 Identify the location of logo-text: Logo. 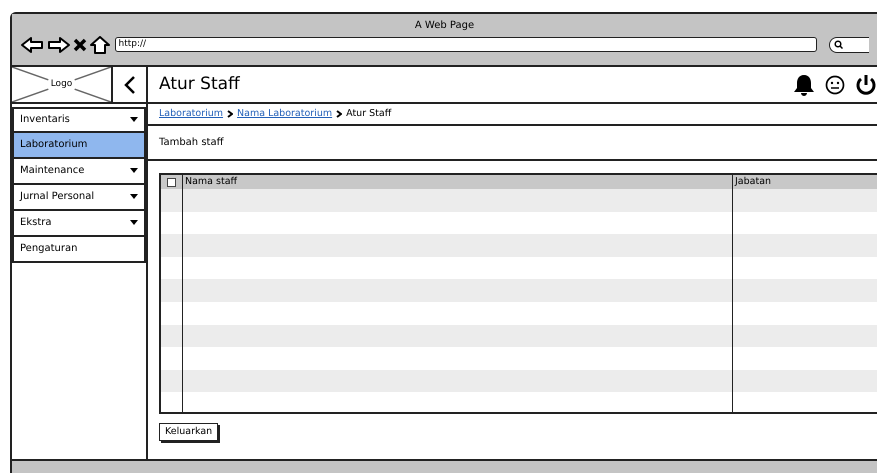
(61, 85).